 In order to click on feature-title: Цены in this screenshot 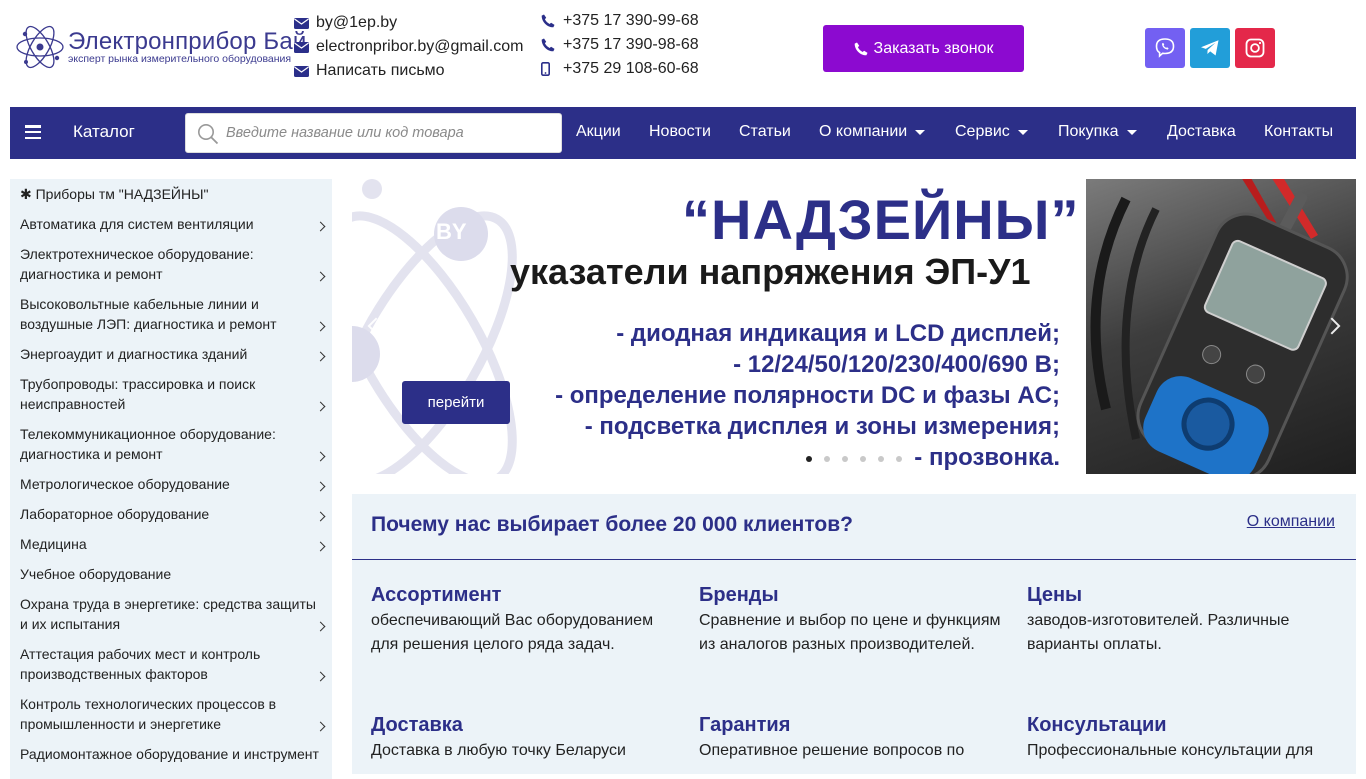, I will do `click(1055, 595)`.